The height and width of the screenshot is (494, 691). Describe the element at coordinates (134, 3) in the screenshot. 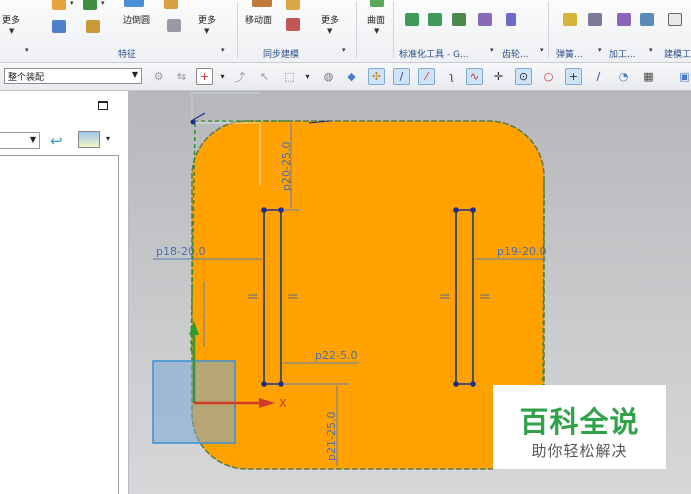

I see `edge-blend-icon` at that location.